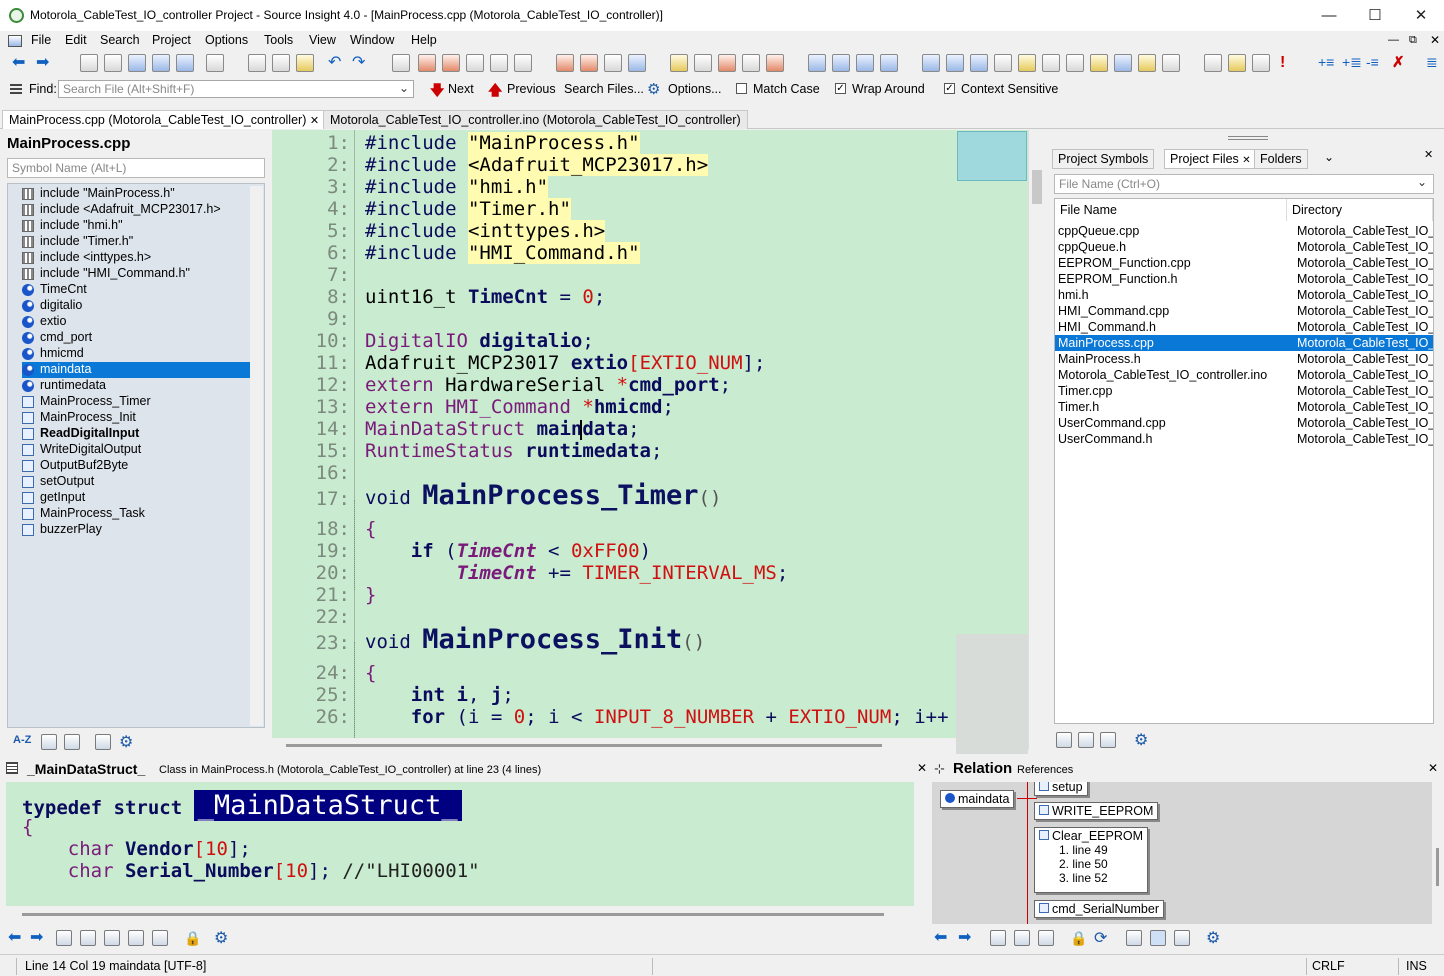  Describe the element at coordinates (1244, 295) in the screenshot. I see `file-row: hmi.h Motorola_CableTest_IO_` at that location.